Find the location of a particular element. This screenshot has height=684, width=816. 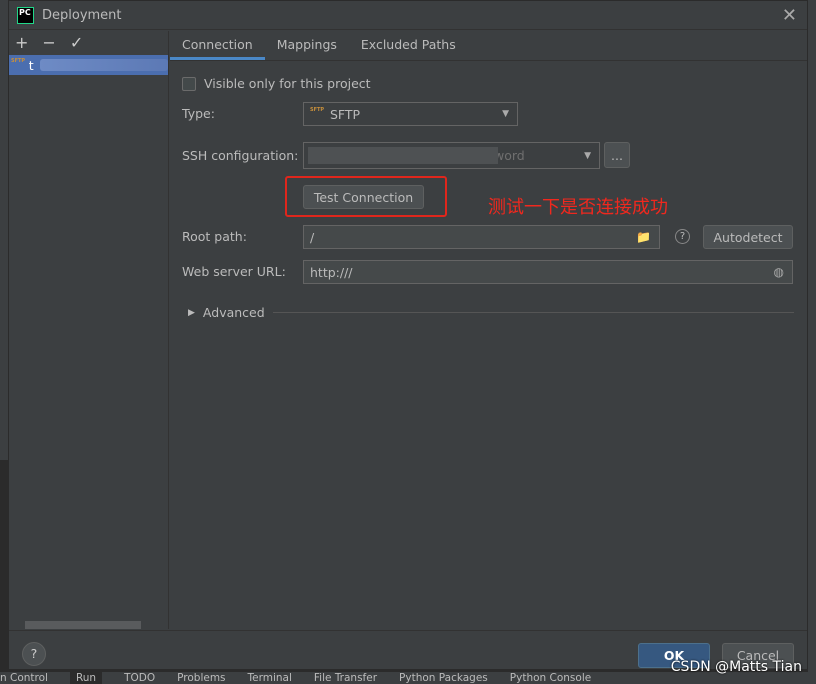

tab-bar: Connection Mappings Excluded Paths is located at coordinates (488, 46).